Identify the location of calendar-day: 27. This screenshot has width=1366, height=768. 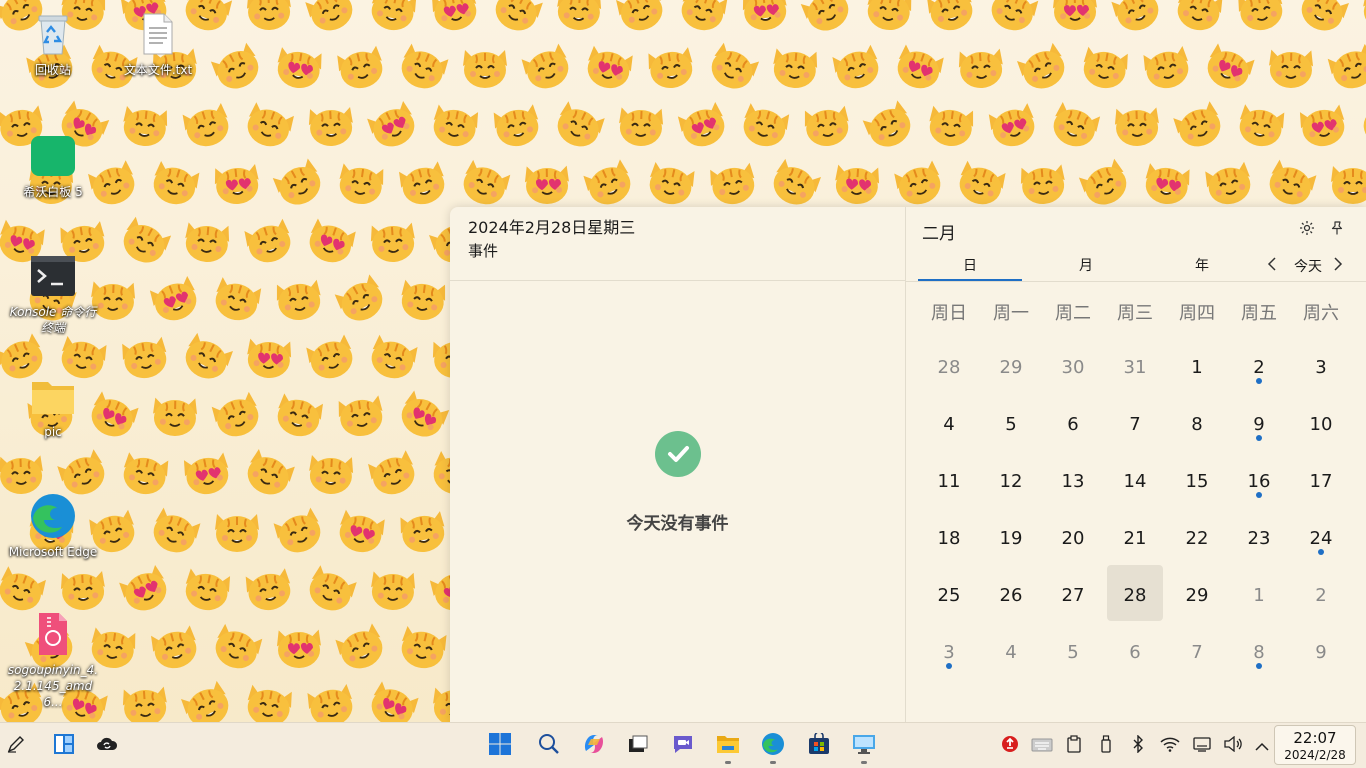
(1073, 593).